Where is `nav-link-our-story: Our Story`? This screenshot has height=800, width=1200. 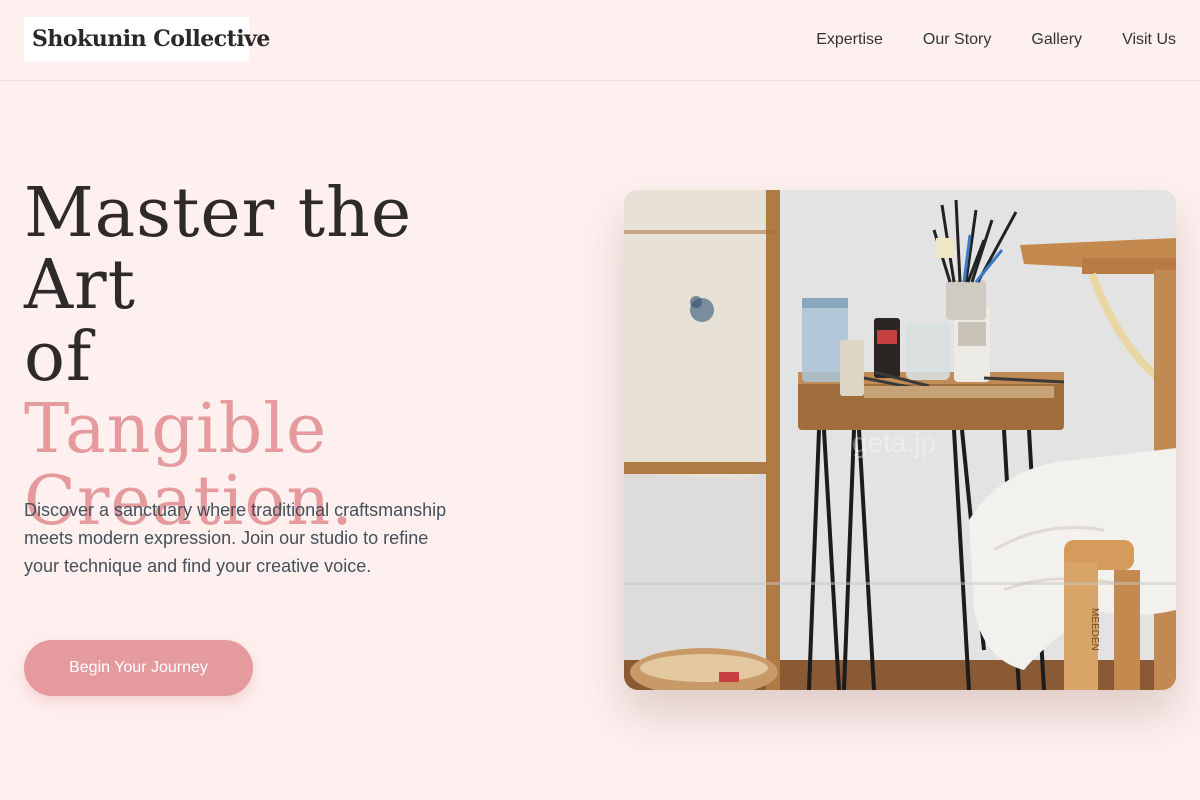
nav-link-our-story: Our Story is located at coordinates (957, 40).